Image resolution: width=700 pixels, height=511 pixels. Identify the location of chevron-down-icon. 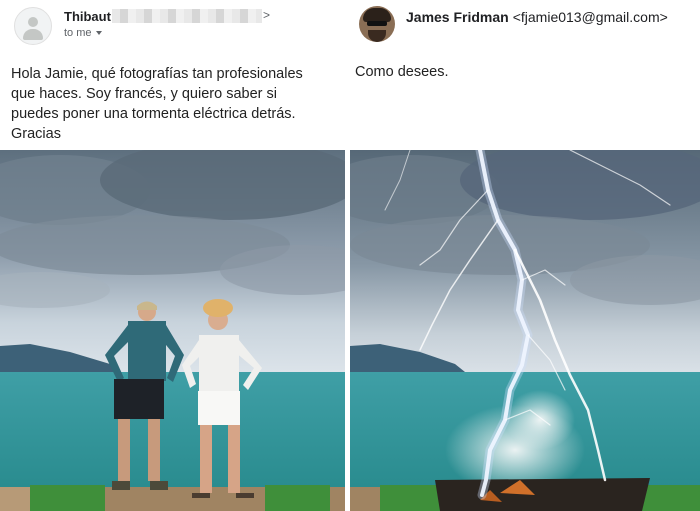
(98, 33).